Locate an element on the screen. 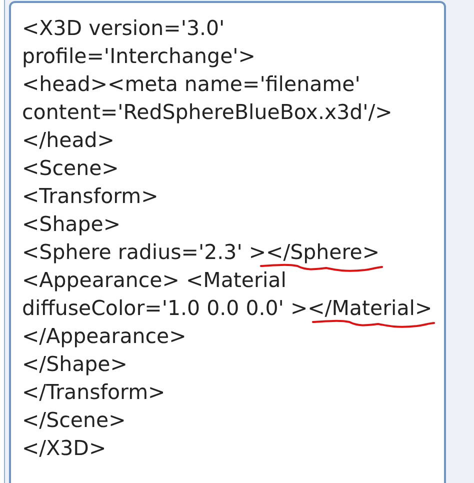 This screenshot has height=483, width=474. code-line: <Appearance> <Material is located at coordinates (154, 280).